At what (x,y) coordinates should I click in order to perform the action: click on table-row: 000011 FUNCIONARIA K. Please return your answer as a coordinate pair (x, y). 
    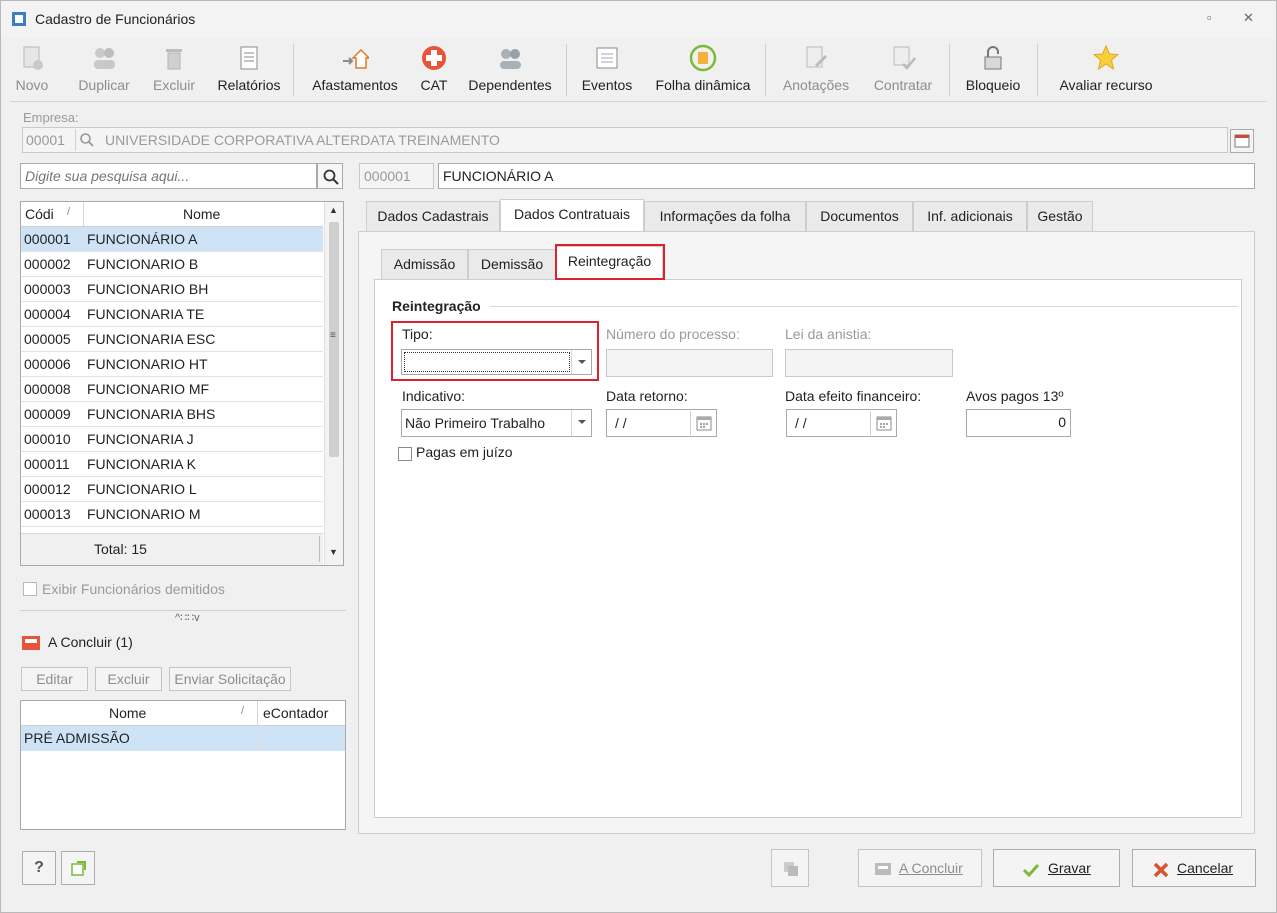
    Looking at the image, I should click on (172, 464).